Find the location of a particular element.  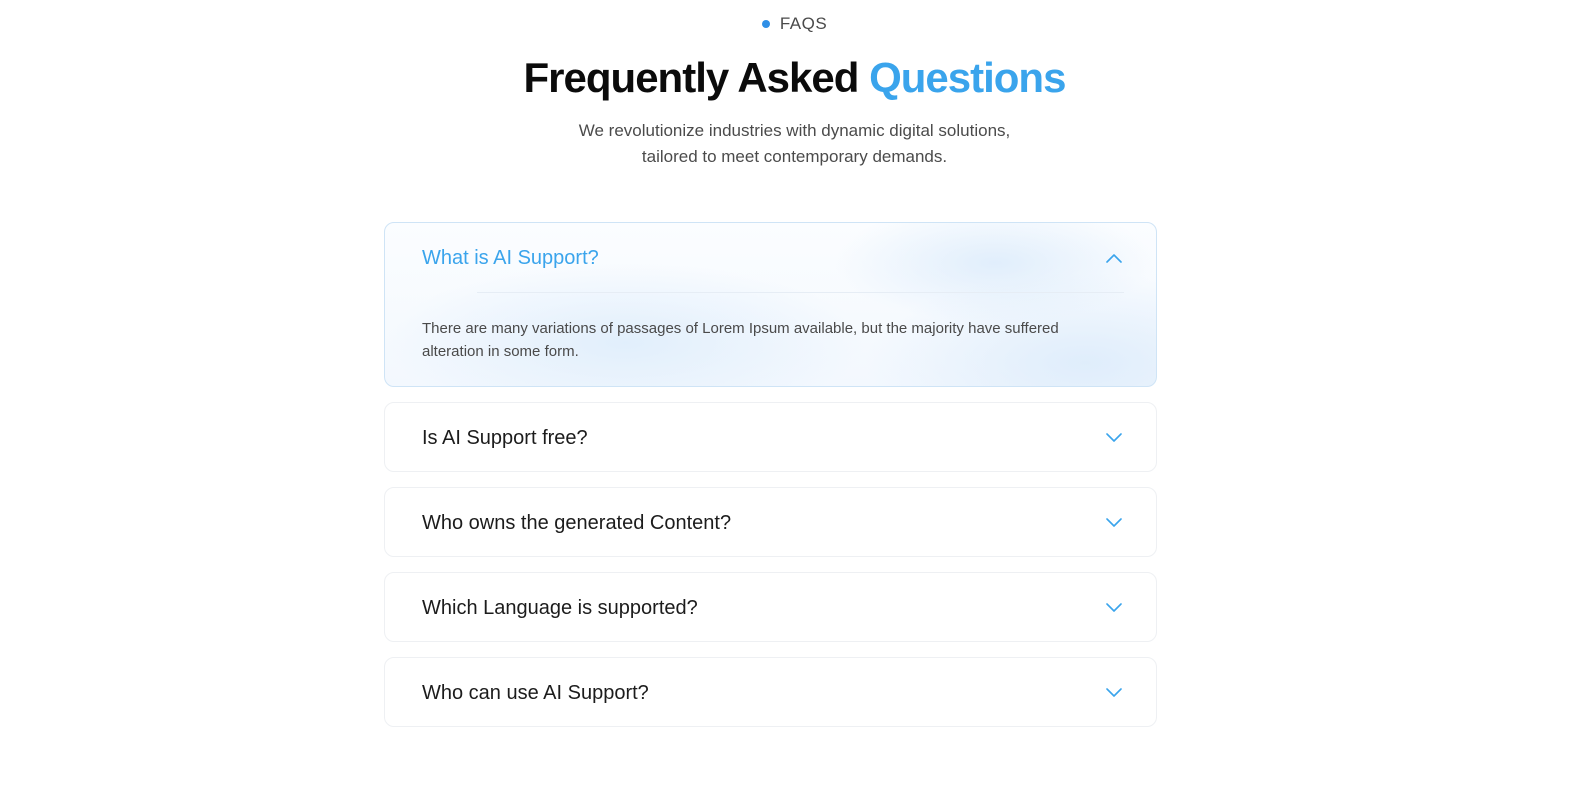

faq-toggle-is-ai-support-free: Is AI Support free? is located at coordinates (770, 438).